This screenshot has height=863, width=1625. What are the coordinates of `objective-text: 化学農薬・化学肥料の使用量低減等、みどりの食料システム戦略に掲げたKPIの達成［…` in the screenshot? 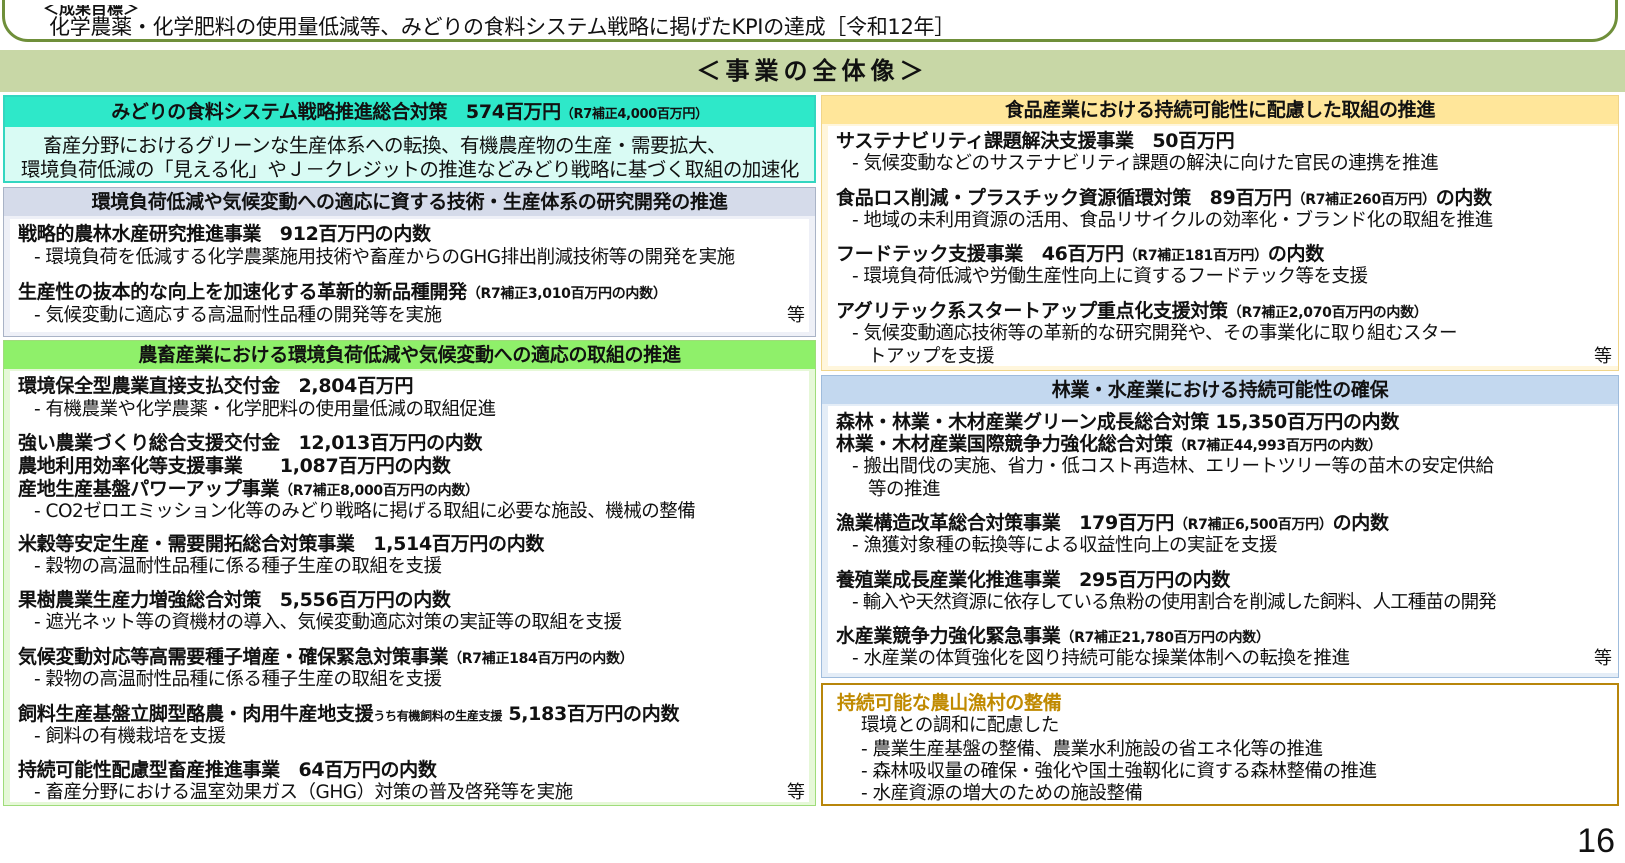 It's located at (502, 27).